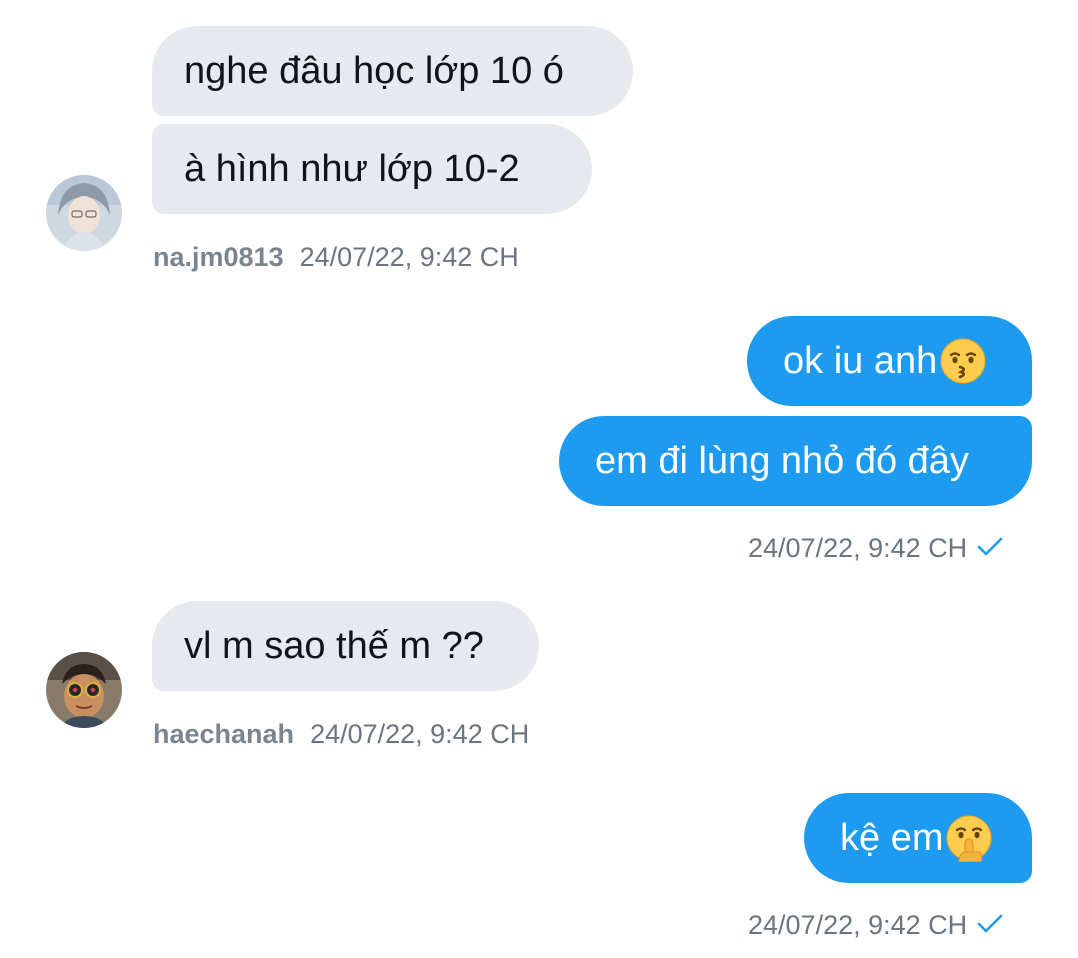 This screenshot has width=1078, height=958. What do you see at coordinates (969, 838) in the screenshot?
I see `shushing-face-icon` at bounding box center [969, 838].